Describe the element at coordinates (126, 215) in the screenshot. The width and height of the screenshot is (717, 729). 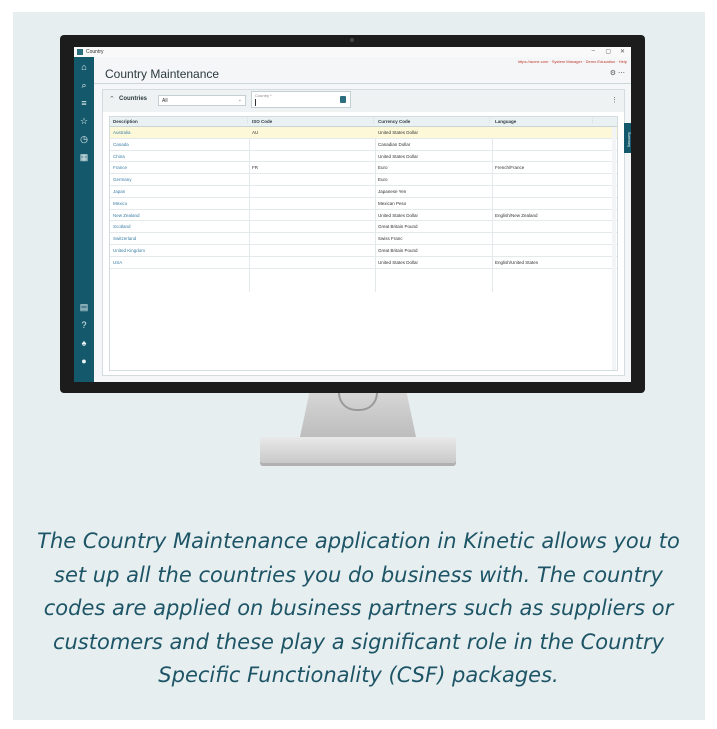
I see `cell-description: New Zealand` at that location.